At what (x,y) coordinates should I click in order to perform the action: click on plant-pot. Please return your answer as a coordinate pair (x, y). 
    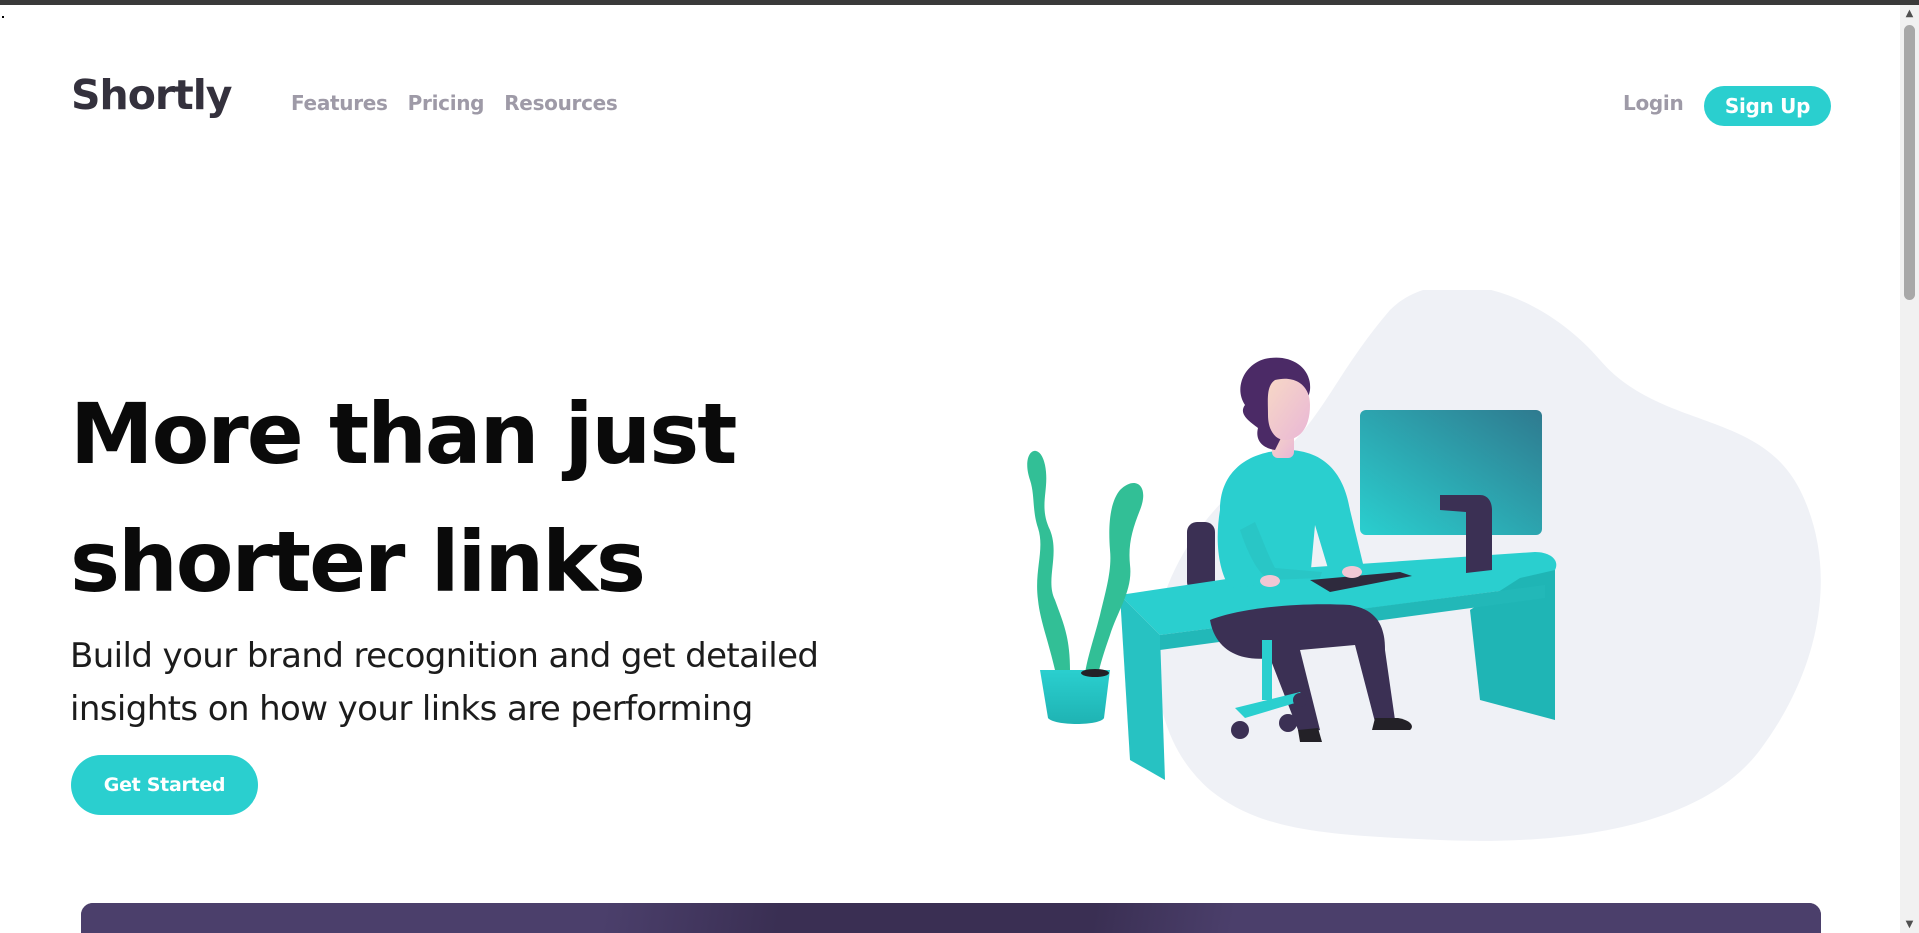
    Looking at the image, I should click on (1075, 697).